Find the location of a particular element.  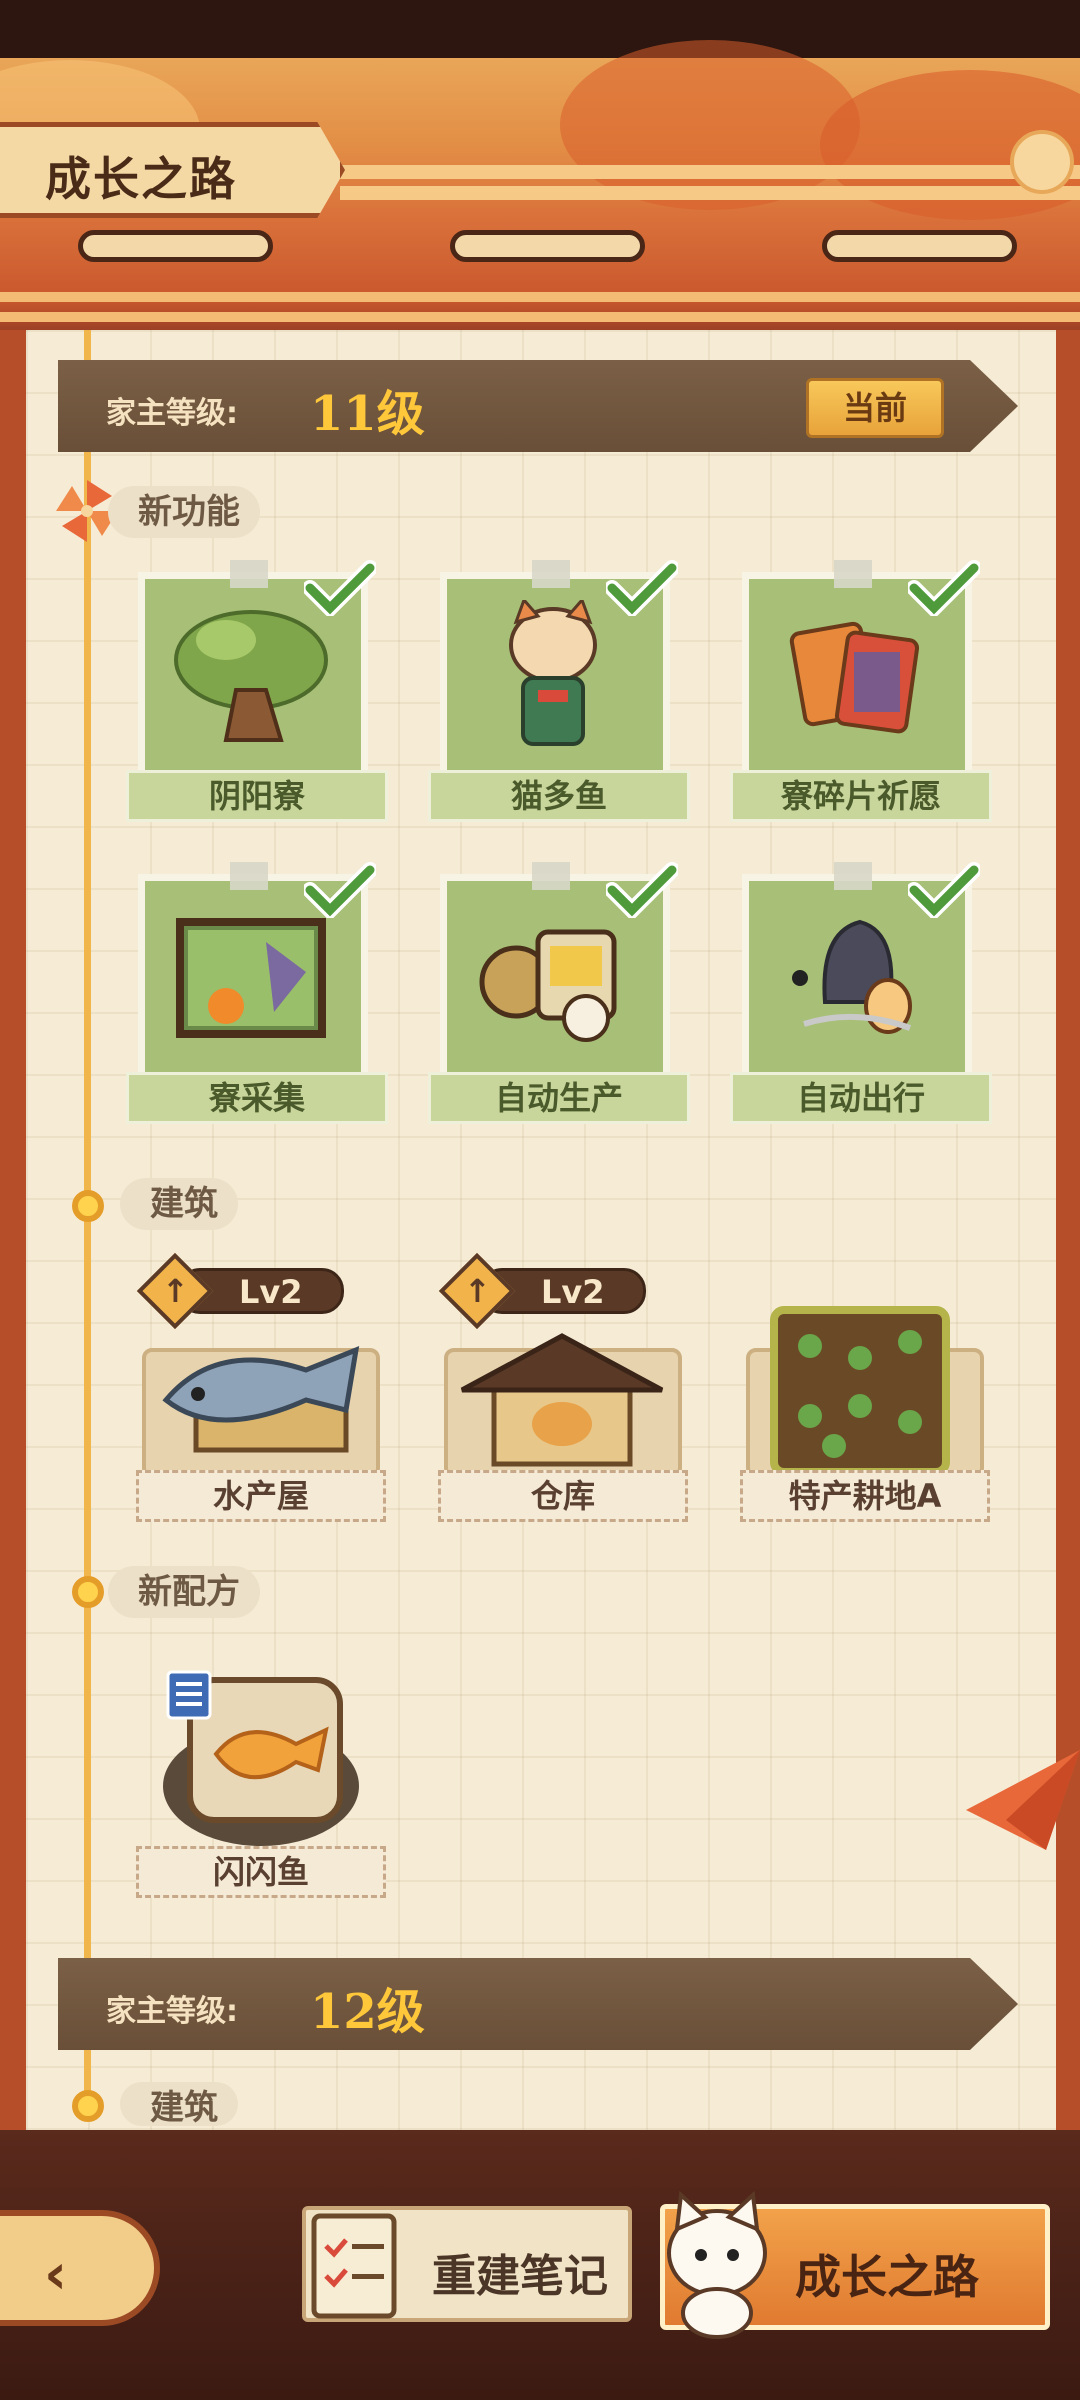

back-button: ‹ is located at coordinates (80, 2268).